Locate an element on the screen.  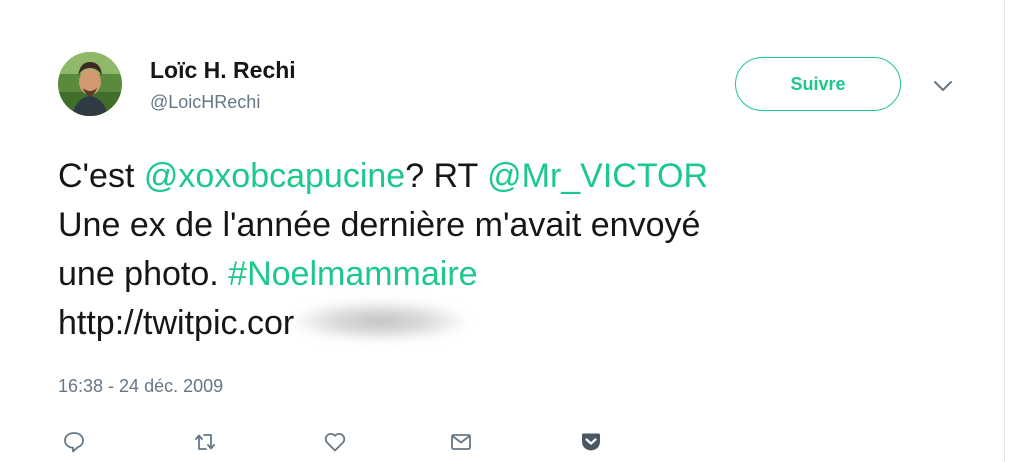
author-handle: @LoicHRechi is located at coordinates (205, 102).